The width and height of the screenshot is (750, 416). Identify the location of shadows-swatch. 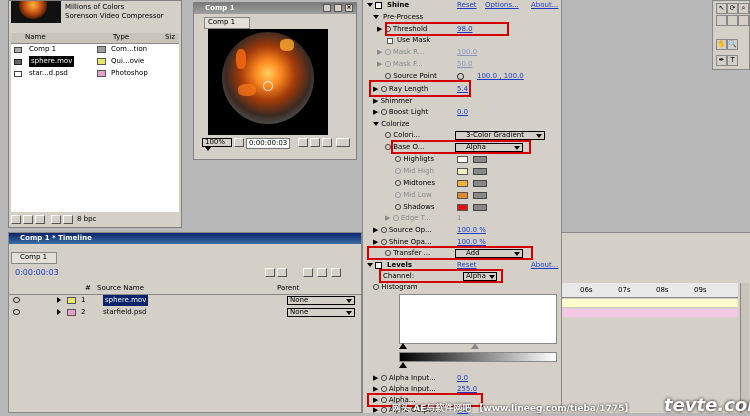
(462, 207).